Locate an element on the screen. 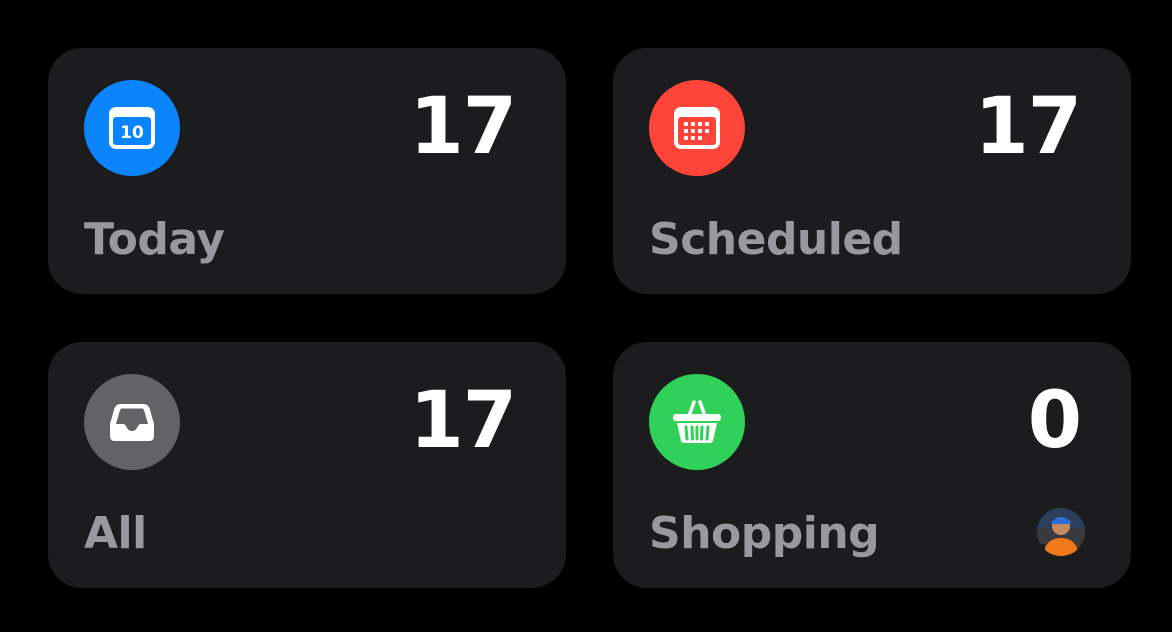 The width and height of the screenshot is (1172, 632). scheduled-count: 17 is located at coordinates (1028, 127).